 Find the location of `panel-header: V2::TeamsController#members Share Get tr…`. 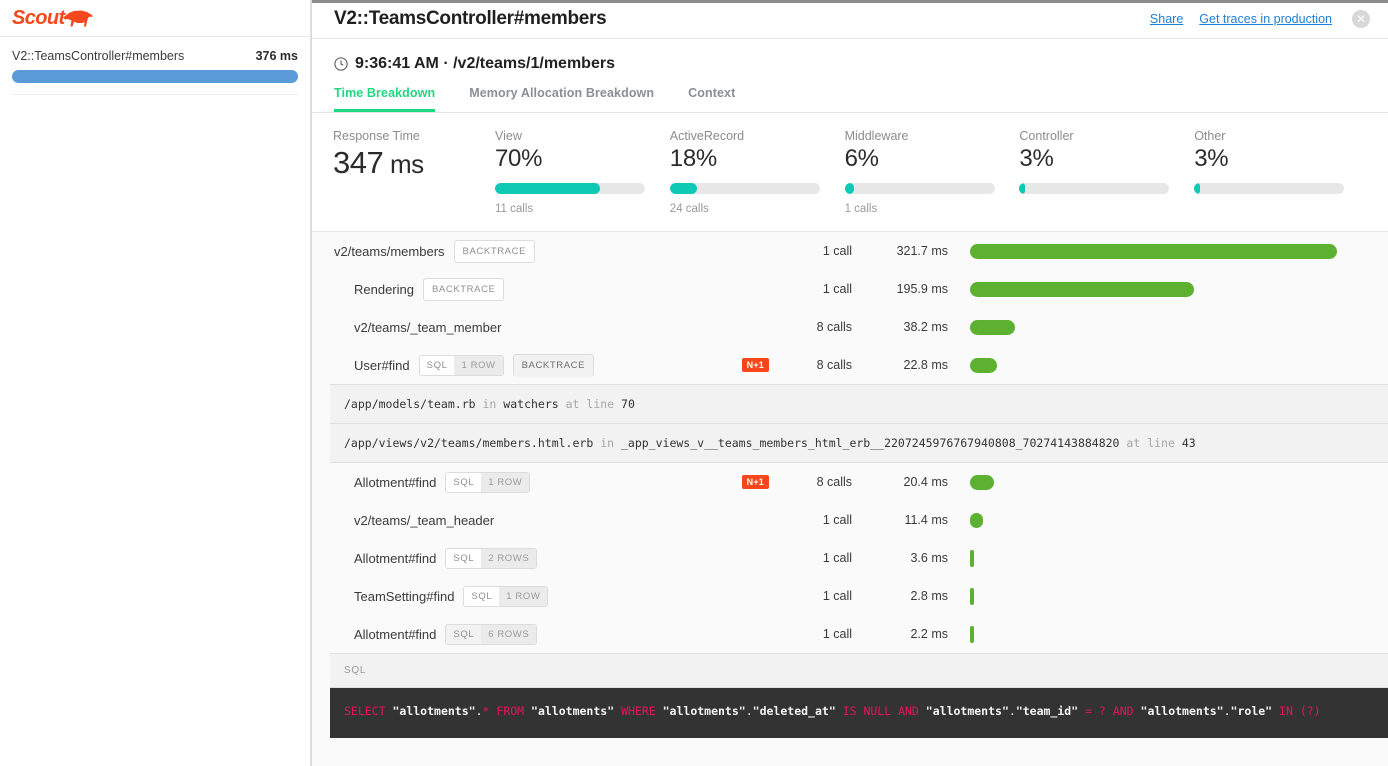

panel-header: V2::TeamsController#members Share Get tr… is located at coordinates (850, 19).